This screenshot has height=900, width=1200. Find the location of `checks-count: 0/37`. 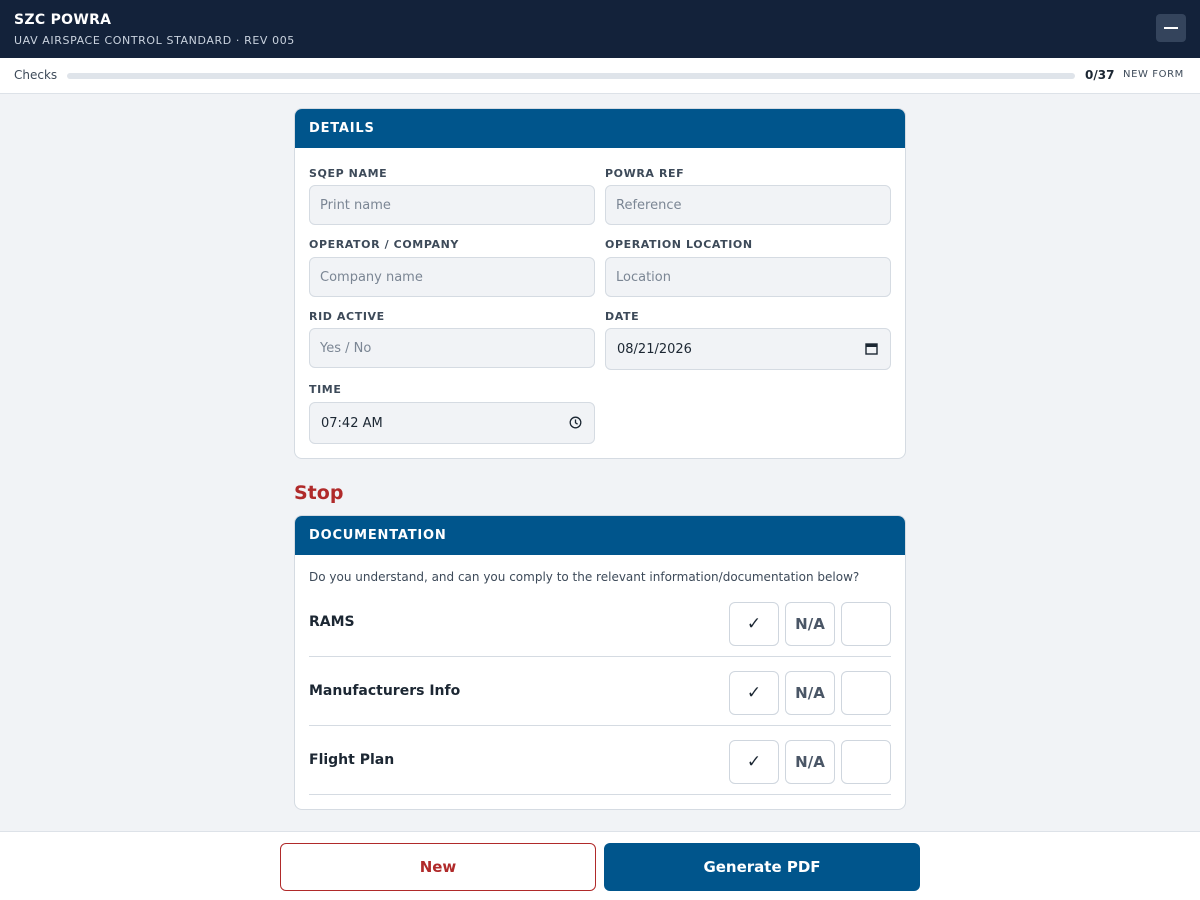

checks-count: 0/37 is located at coordinates (1100, 75).